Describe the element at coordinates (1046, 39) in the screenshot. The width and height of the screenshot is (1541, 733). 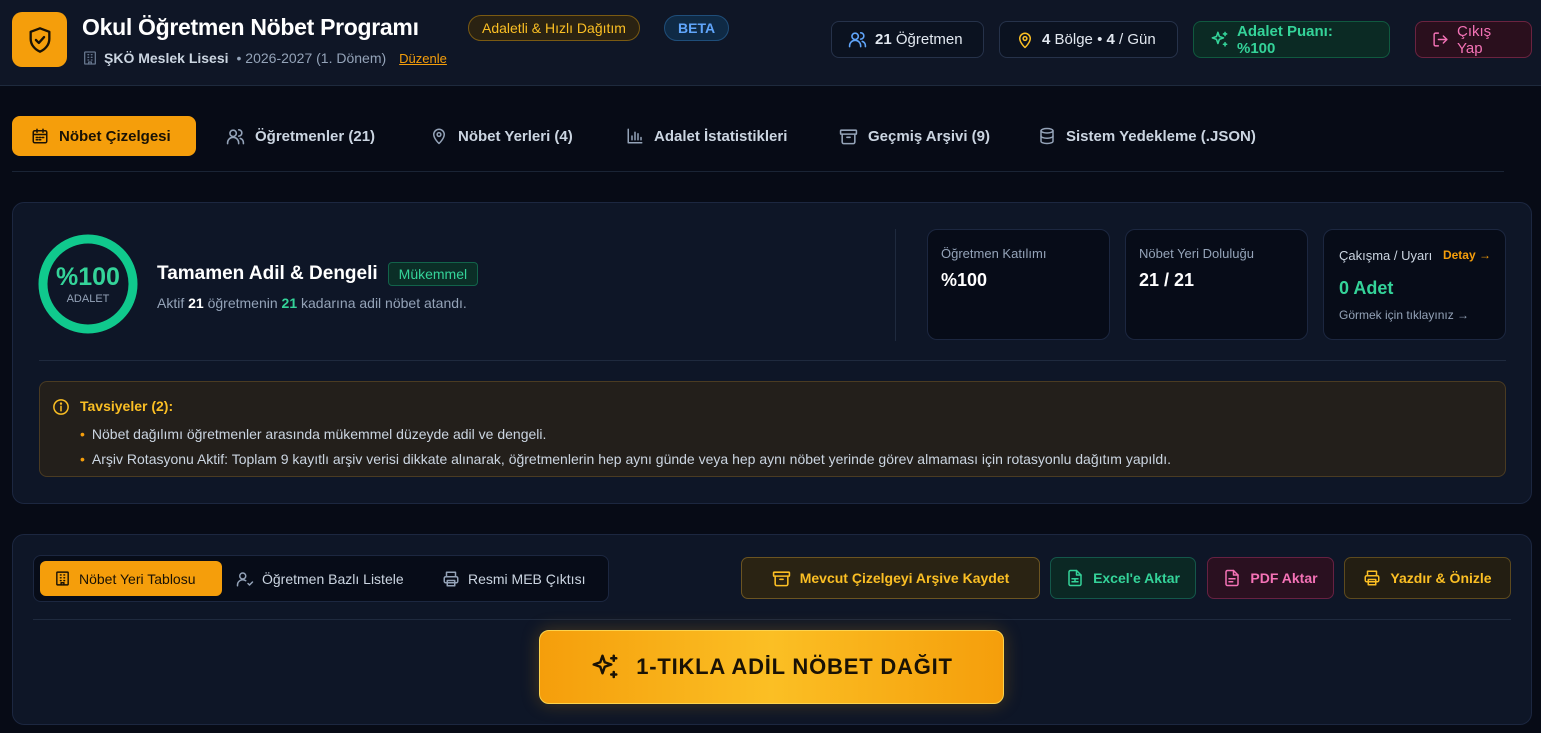
I see `region-count-value: 4` at that location.